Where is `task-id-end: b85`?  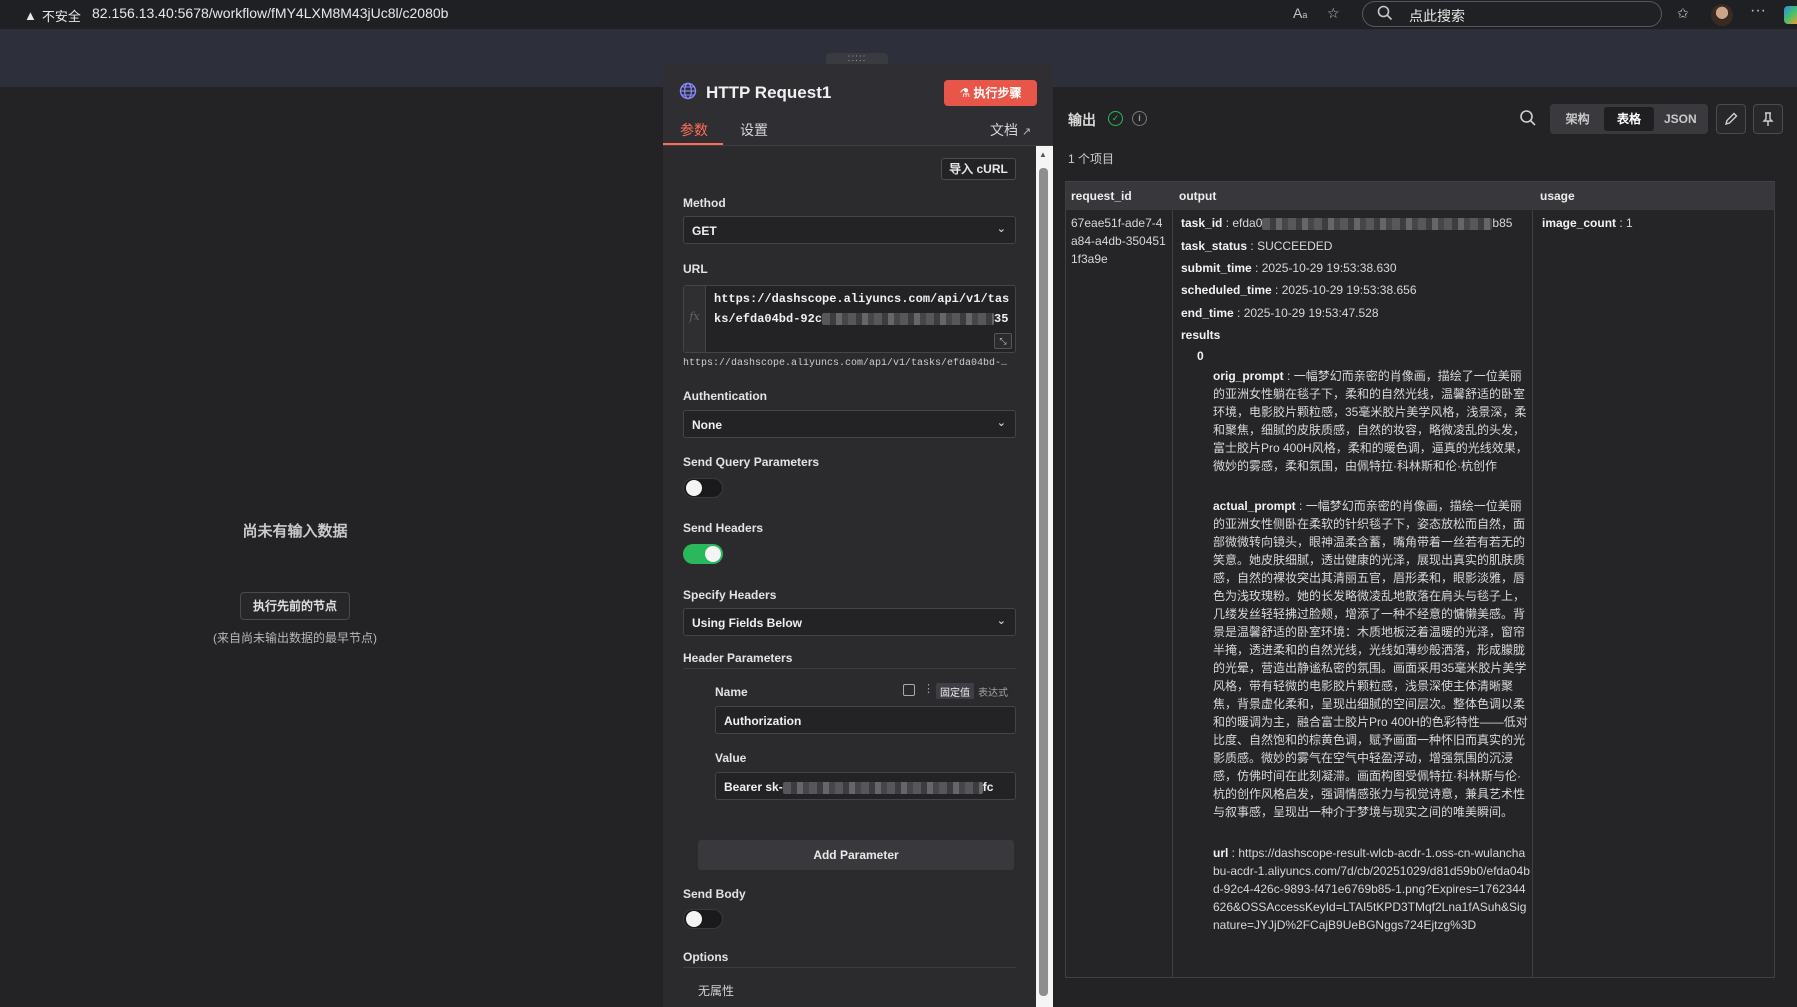
task-id-end: b85 is located at coordinates (1502, 223).